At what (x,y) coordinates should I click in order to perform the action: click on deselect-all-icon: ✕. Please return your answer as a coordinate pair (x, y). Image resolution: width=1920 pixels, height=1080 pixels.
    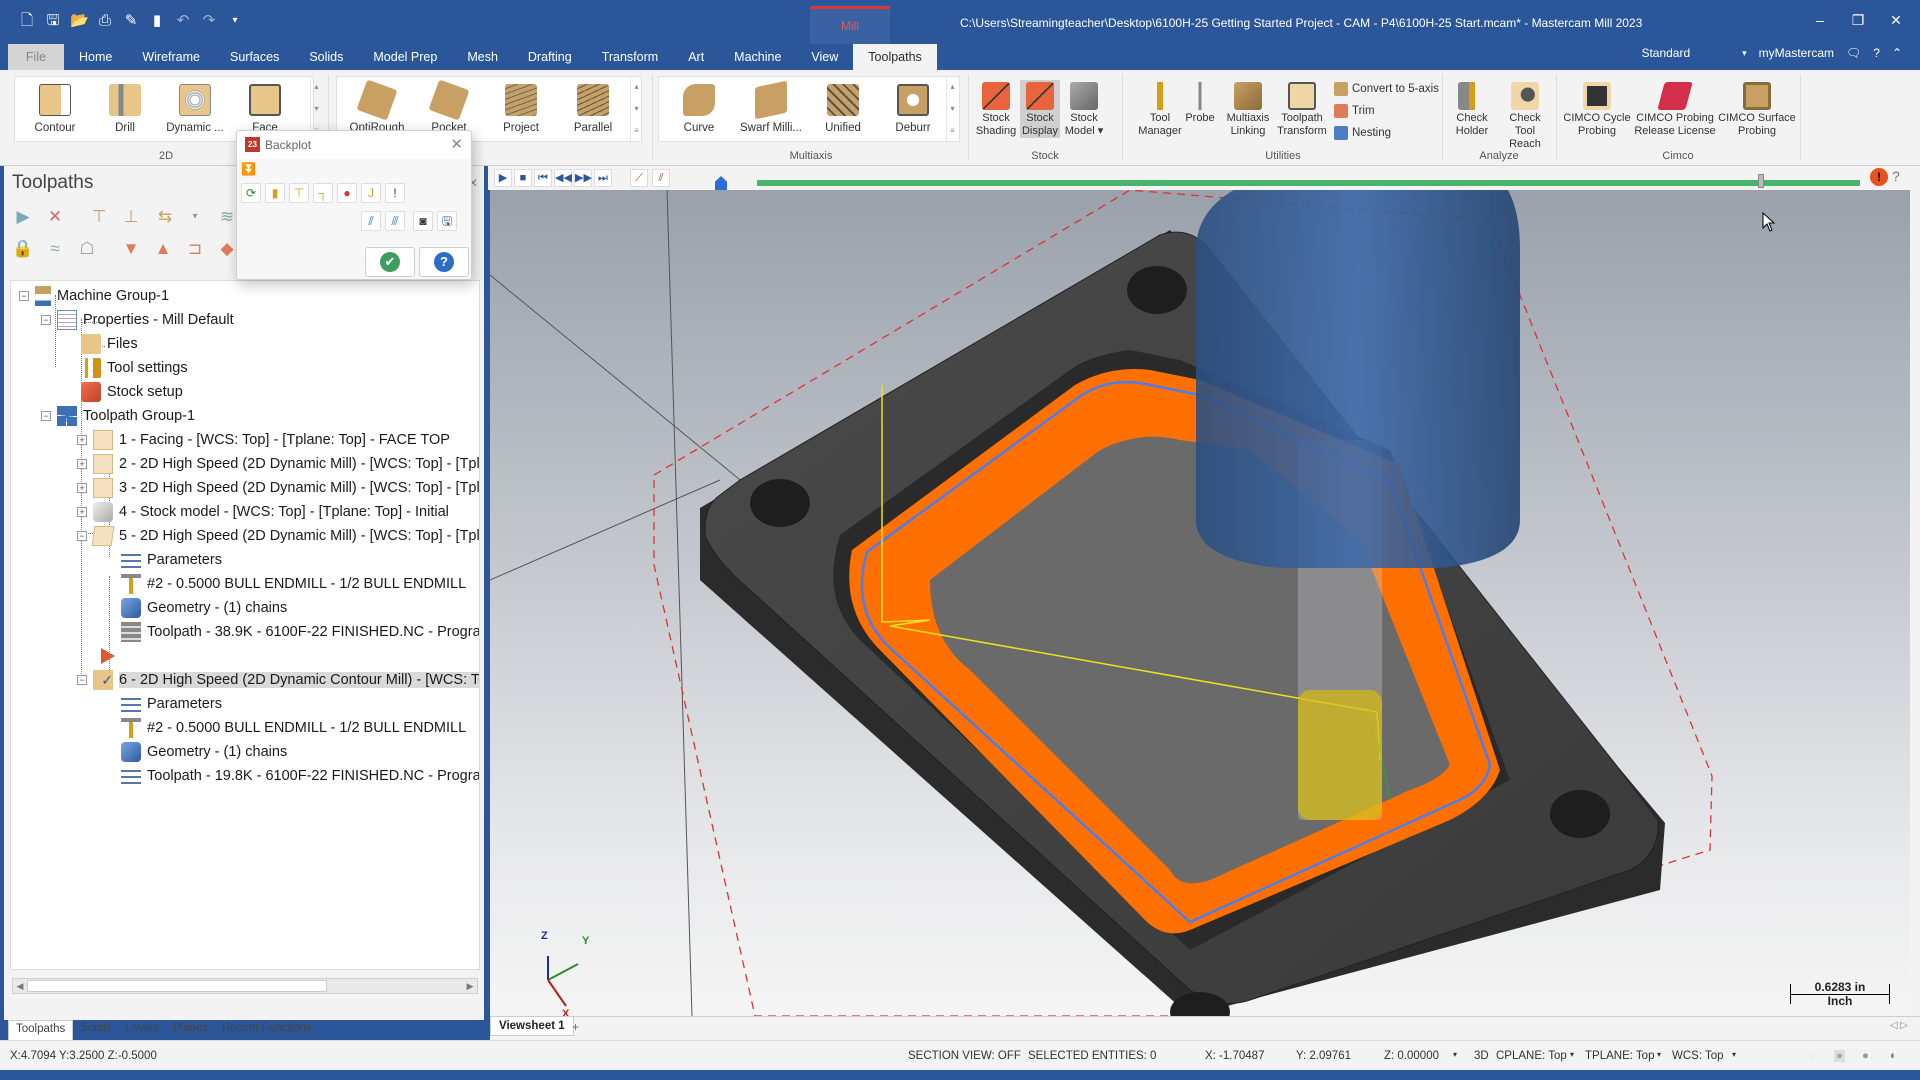
    Looking at the image, I should click on (55, 217).